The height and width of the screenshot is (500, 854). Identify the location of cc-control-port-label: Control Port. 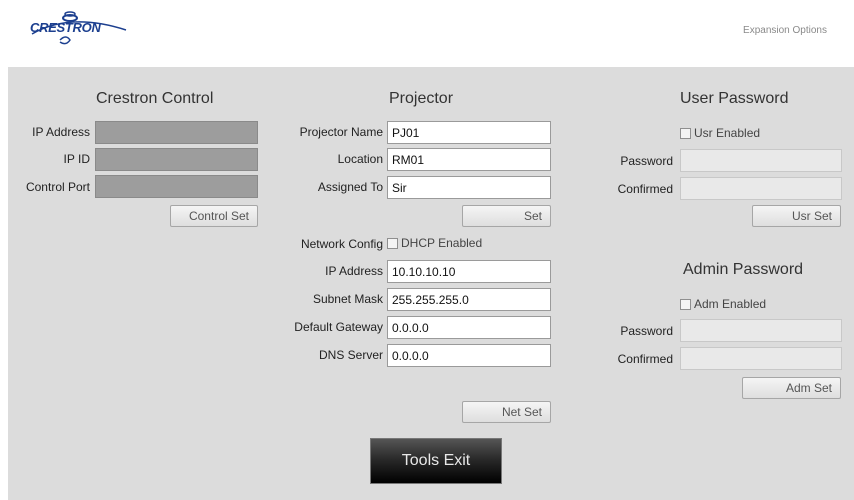
(57, 187).